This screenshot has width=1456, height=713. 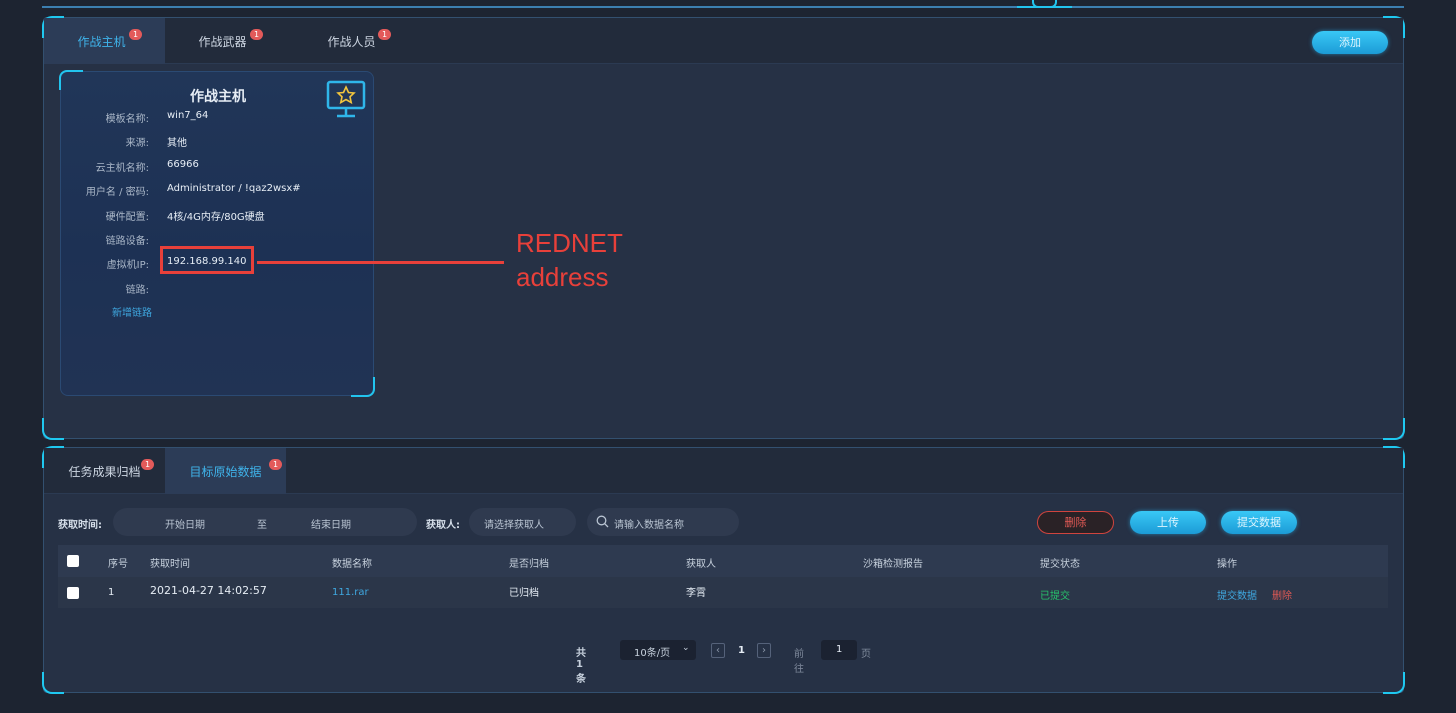 What do you see at coordinates (652, 653) in the screenshot?
I see `page-size-value: 10条/页` at bounding box center [652, 653].